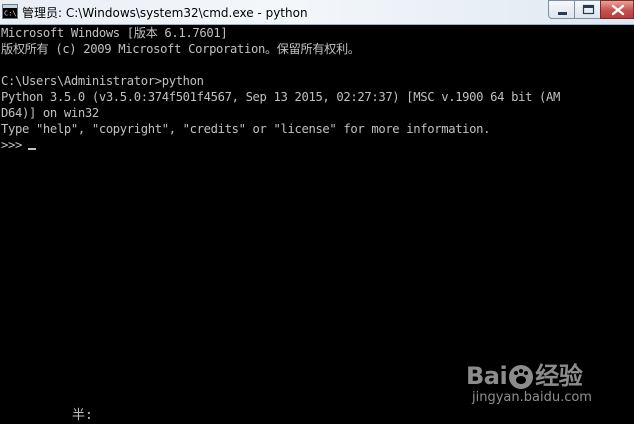  I want to click on baidu-jingyan-watermark: Bai 经验 jingyan.baidu.com, so click(536, 384).